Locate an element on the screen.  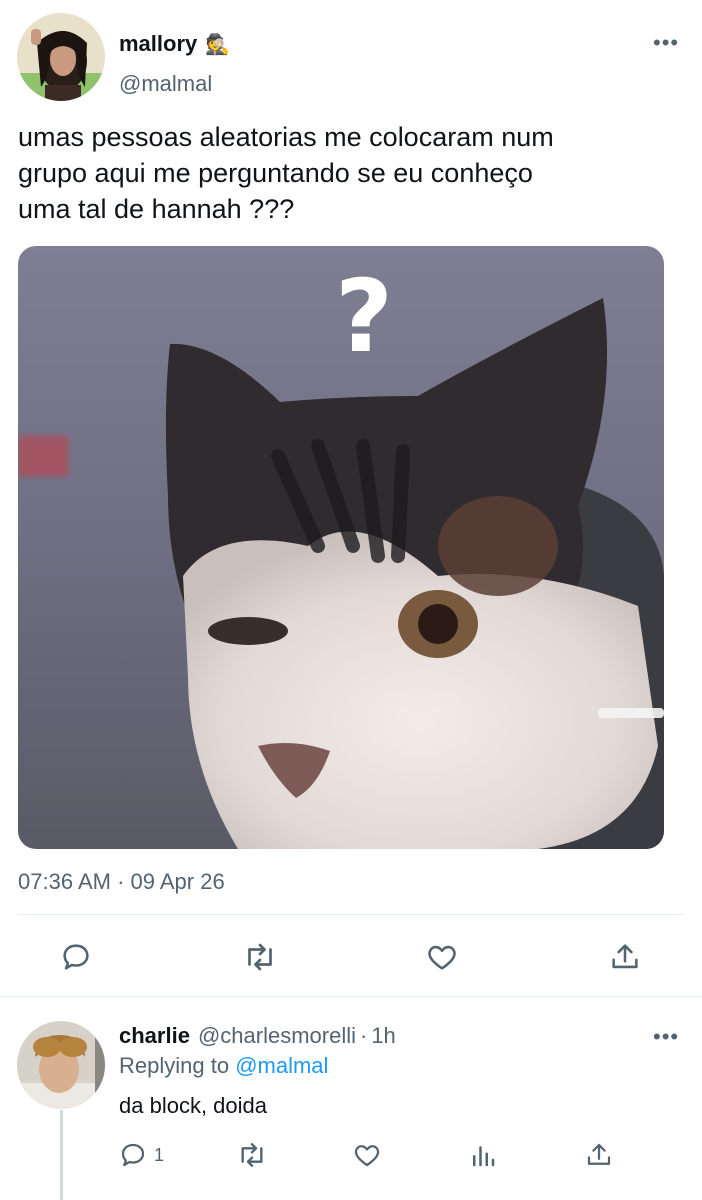
reply-actions: 1 is located at coordinates (351, 1155).